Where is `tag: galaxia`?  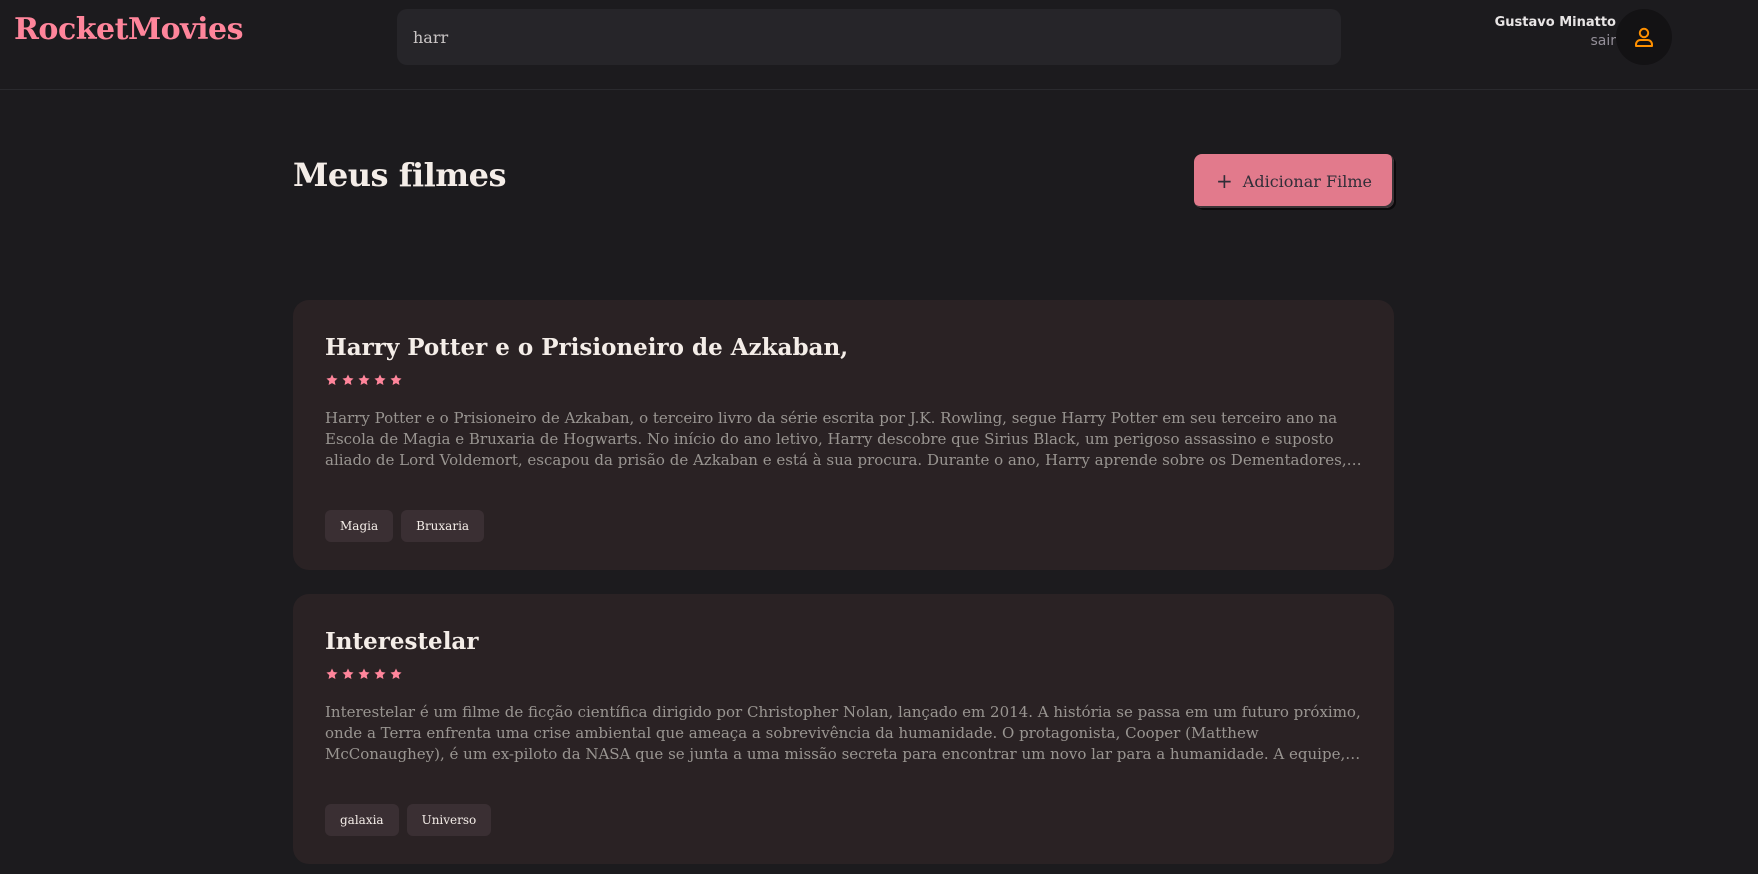 tag: galaxia is located at coordinates (362, 820).